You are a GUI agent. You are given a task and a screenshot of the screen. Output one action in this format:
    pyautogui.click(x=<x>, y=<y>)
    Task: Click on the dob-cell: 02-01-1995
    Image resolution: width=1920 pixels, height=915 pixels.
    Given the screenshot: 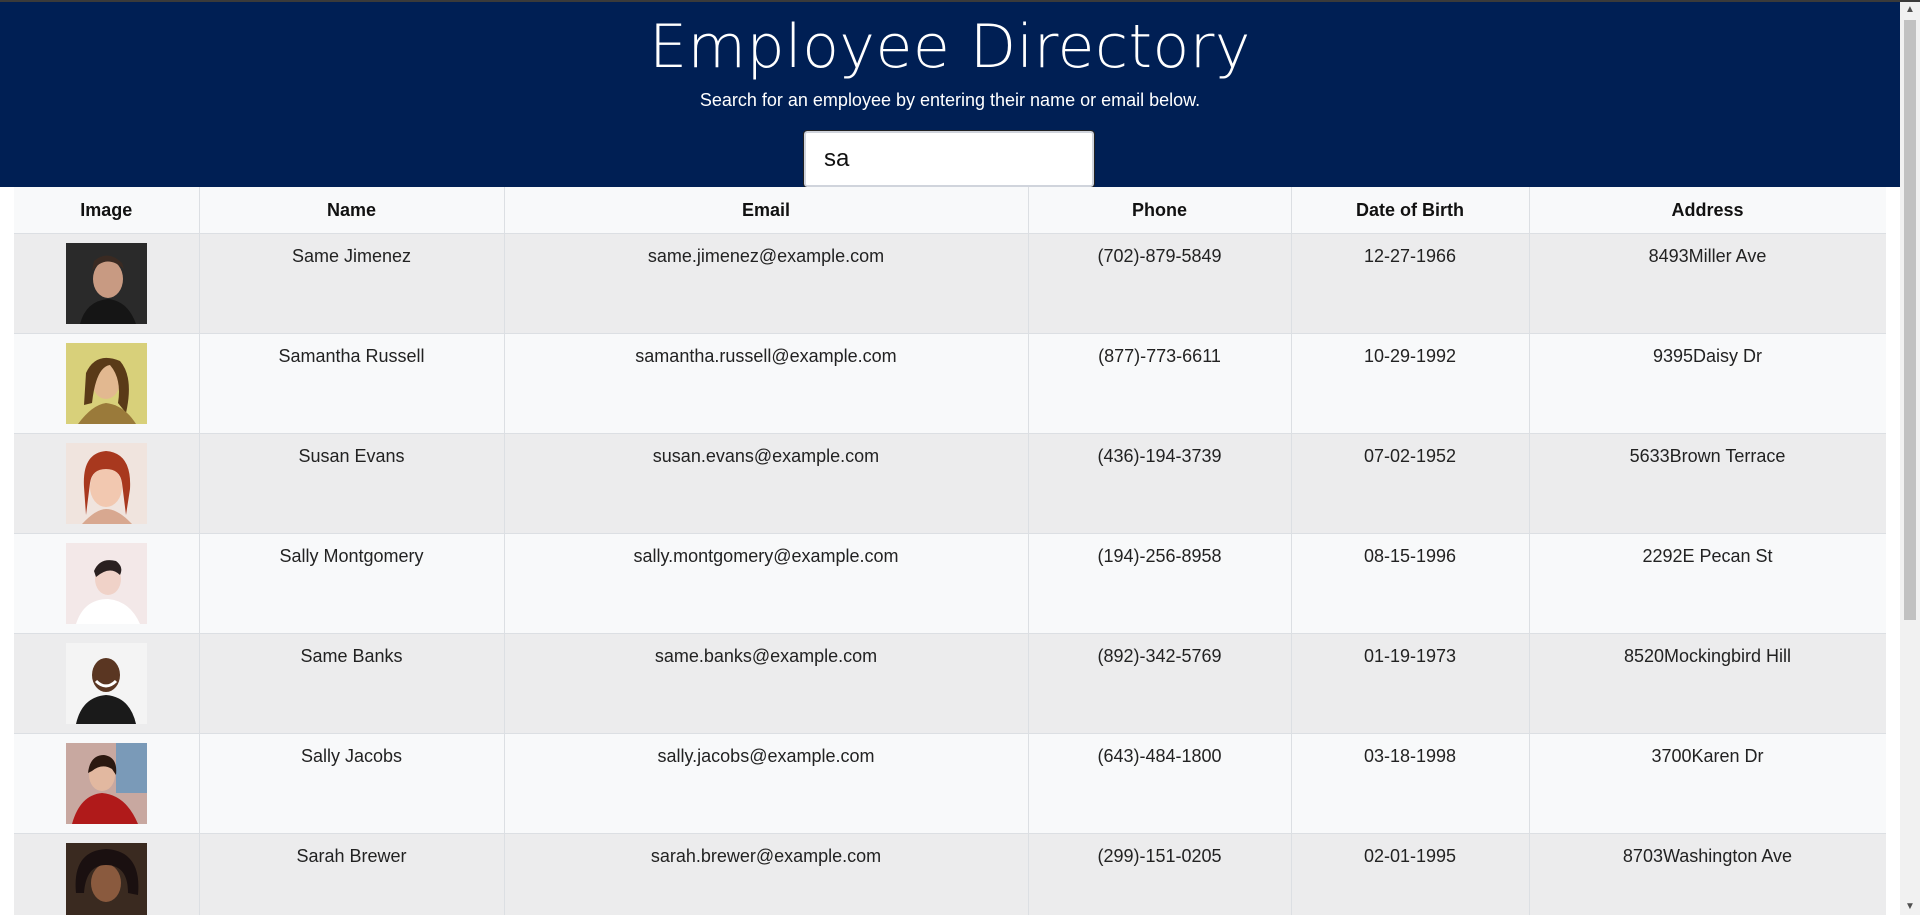 What is the action you would take?
    pyautogui.click(x=1410, y=874)
    